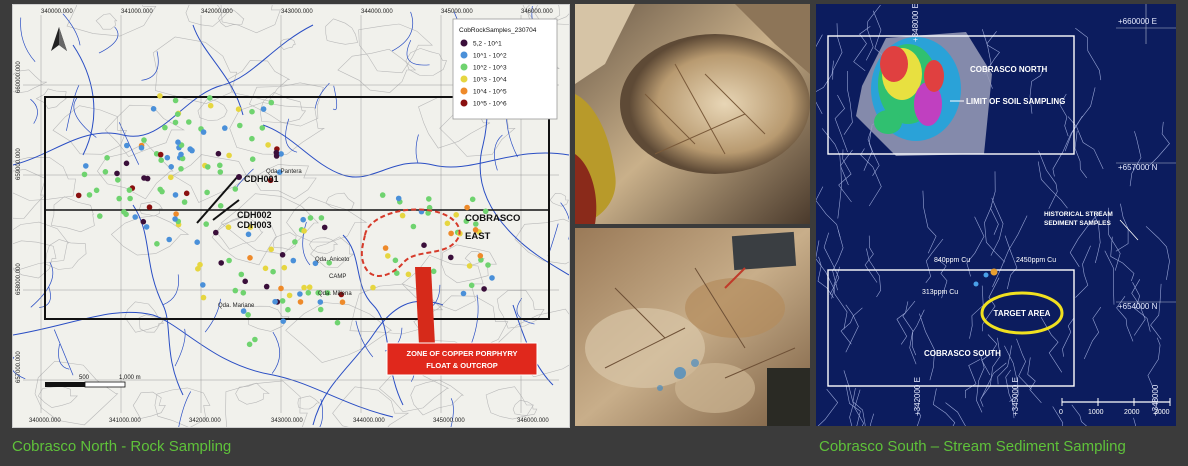  What do you see at coordinates (205, 421) in the screenshot?
I see `bottom-tick-2: 342000.000` at bounding box center [205, 421].